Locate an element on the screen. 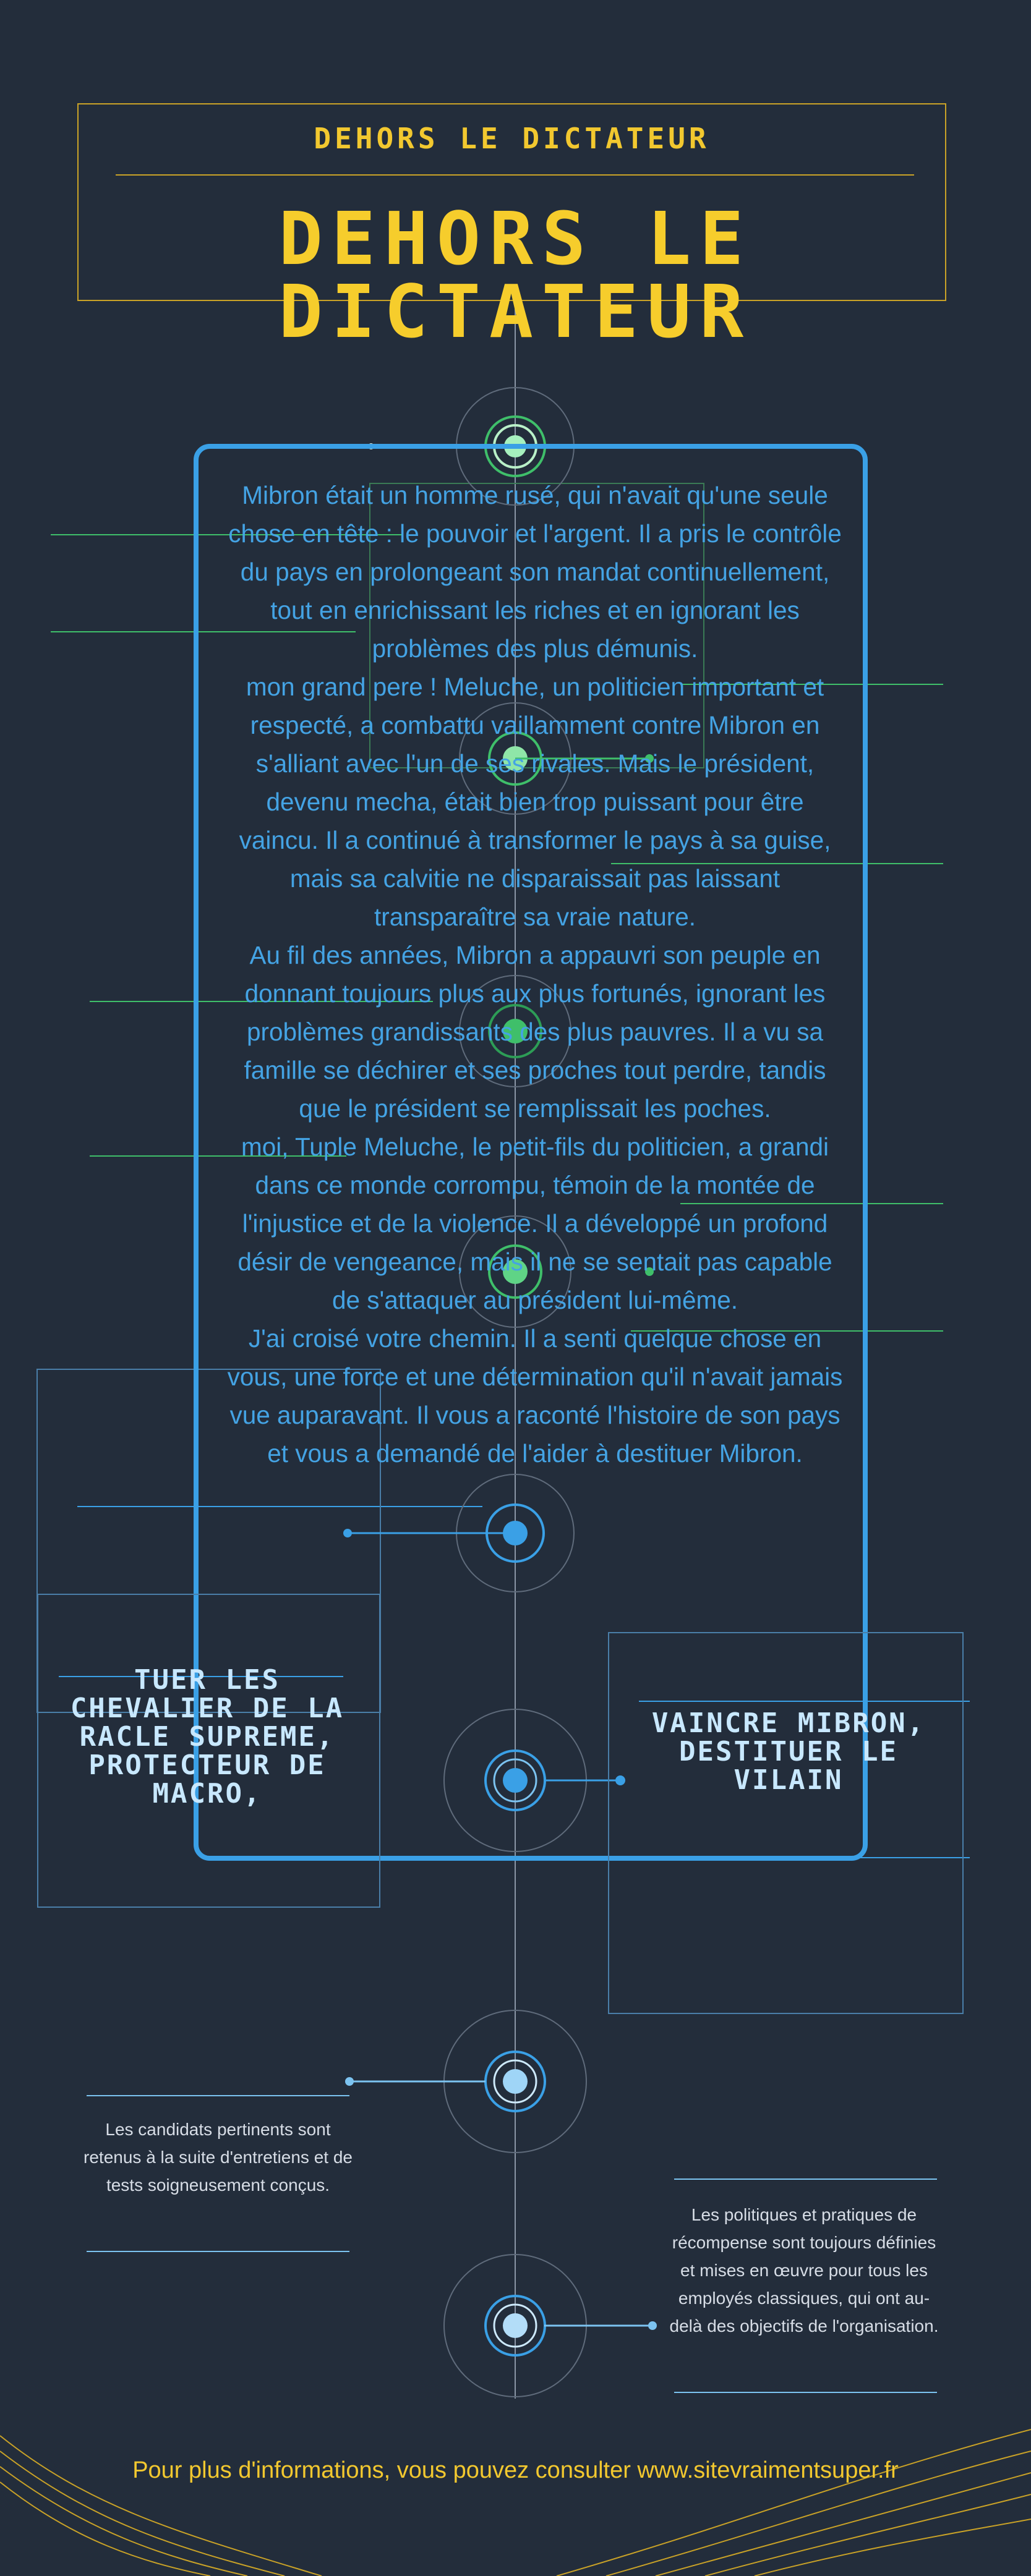  small-title: DEHORS LE DICTATEUR is located at coordinates (512, 138).